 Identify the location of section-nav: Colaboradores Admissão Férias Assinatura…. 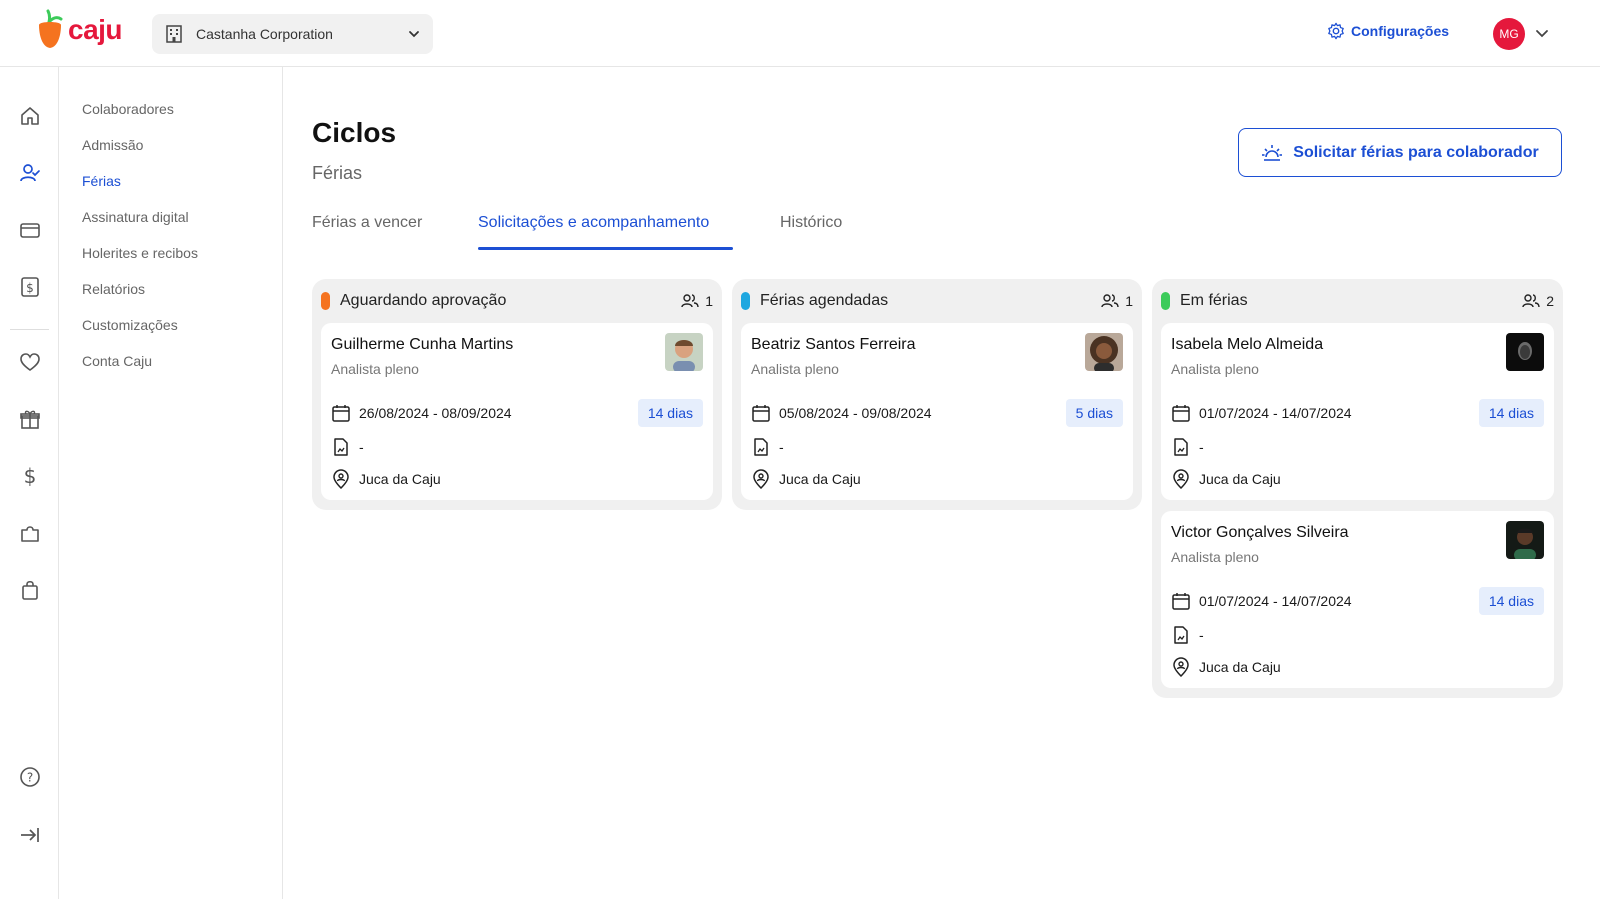
(171, 483).